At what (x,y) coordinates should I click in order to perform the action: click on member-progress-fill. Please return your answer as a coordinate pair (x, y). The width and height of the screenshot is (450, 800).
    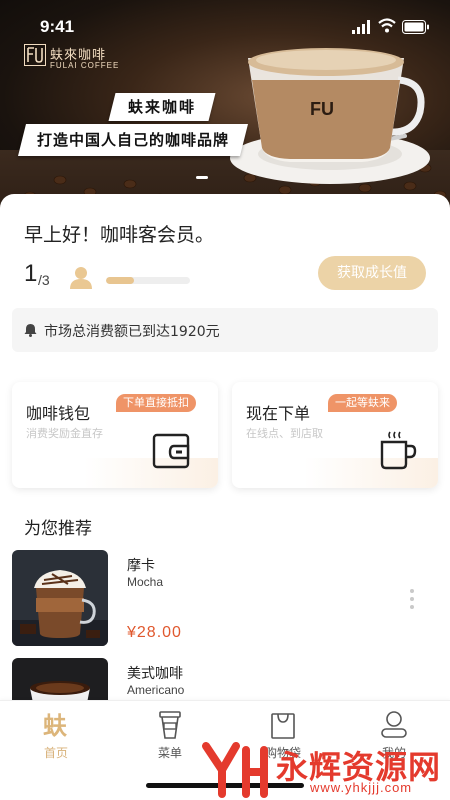
    Looking at the image, I should click on (120, 280).